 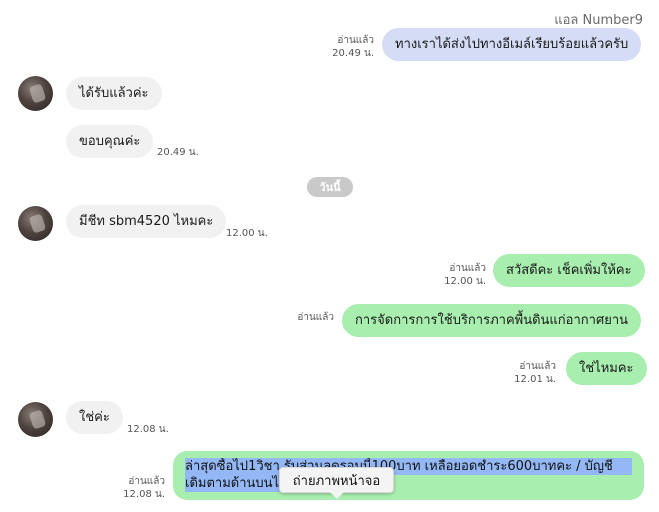 What do you see at coordinates (144, 488) in the screenshot?
I see `message-meta: อ่านแล้ว 12.08 น.` at bounding box center [144, 488].